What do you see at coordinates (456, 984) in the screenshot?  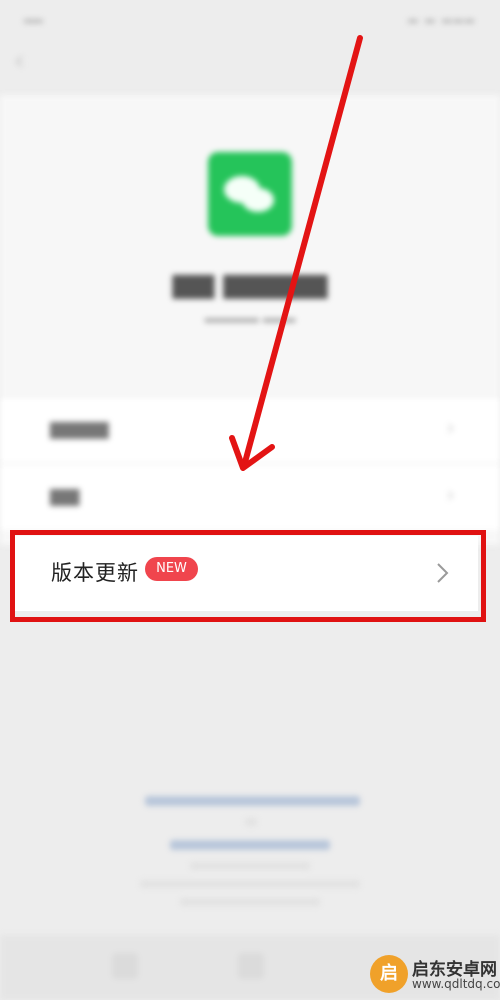 I see `watermark-url: www.qdltdq.com` at bounding box center [456, 984].